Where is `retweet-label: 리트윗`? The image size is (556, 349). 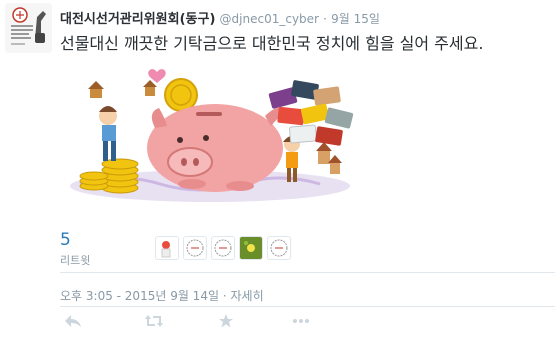
retweet-label: 리트윗 is located at coordinates (75, 260).